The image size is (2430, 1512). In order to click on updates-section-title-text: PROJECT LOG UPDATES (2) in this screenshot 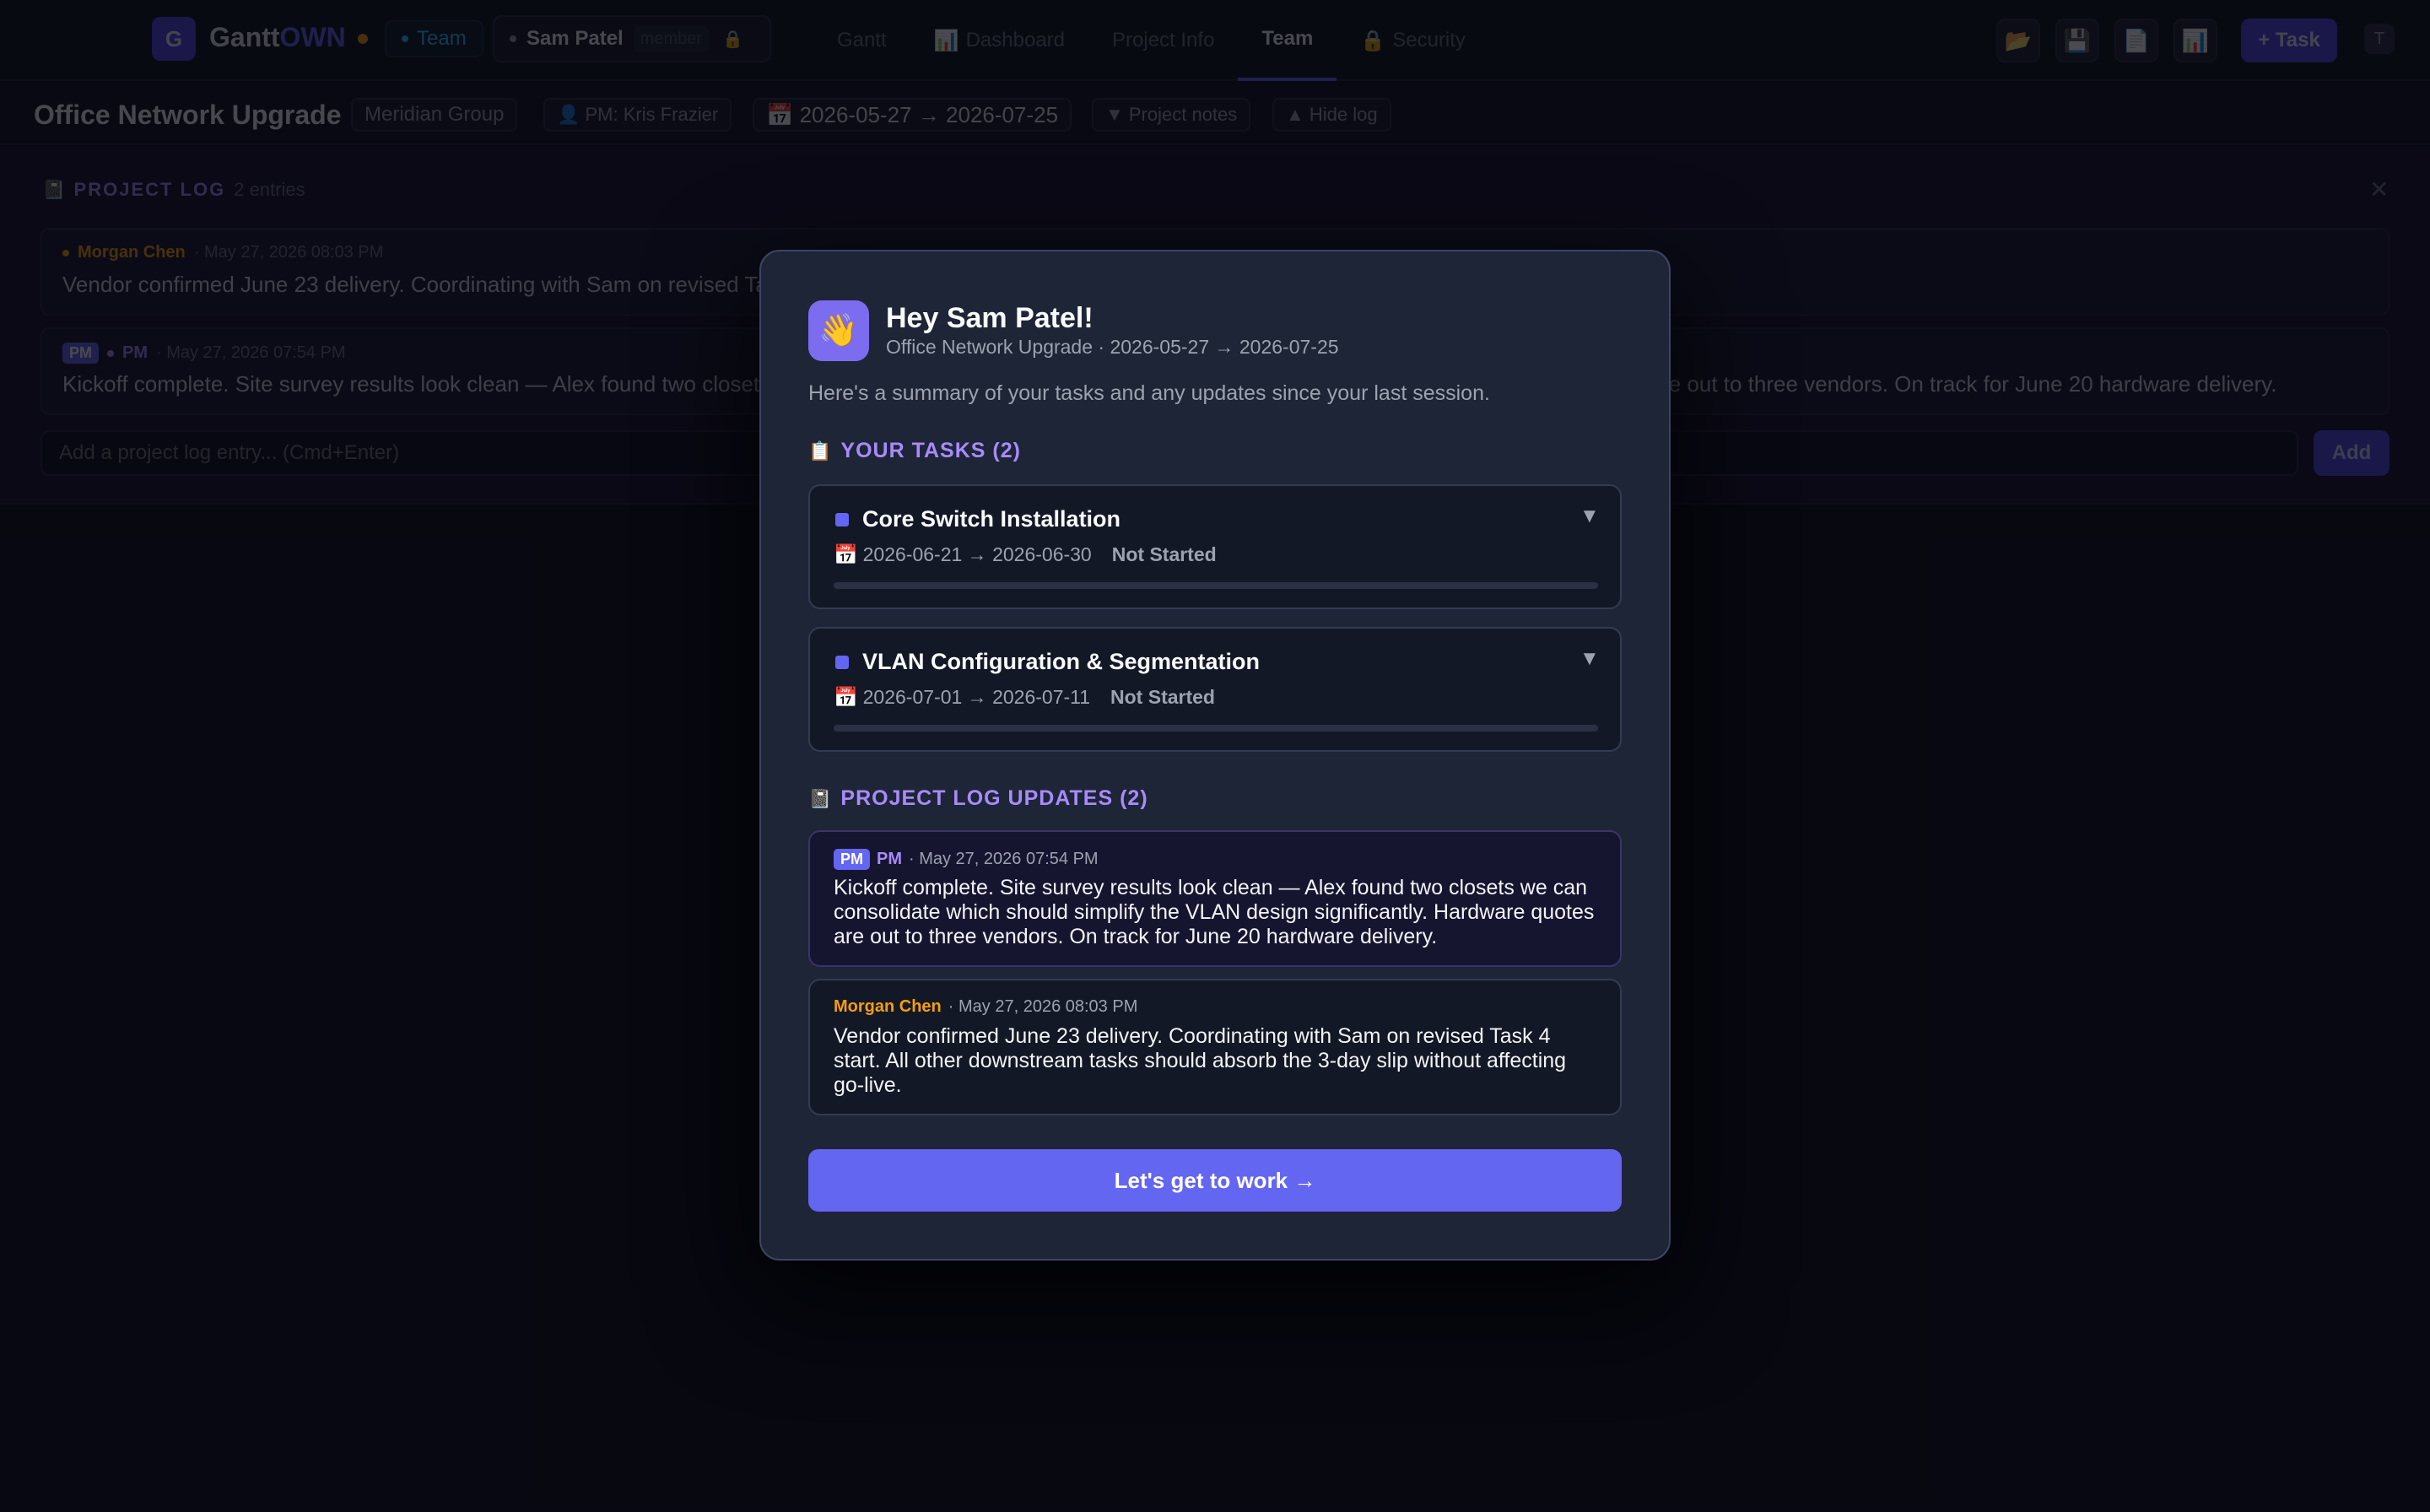, I will do `click(994, 798)`.